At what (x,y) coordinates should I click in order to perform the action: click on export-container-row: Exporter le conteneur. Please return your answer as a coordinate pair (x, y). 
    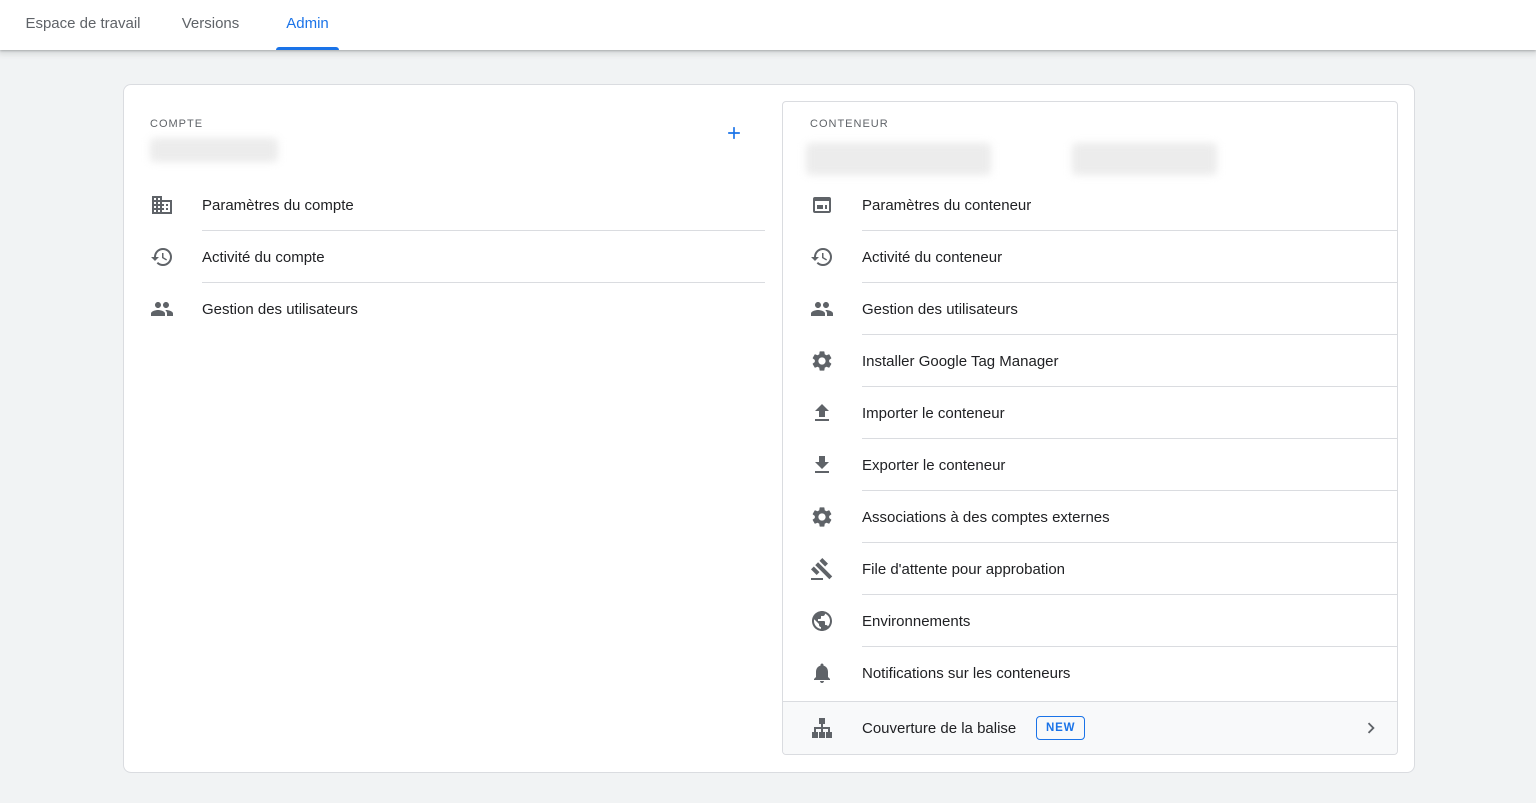
    Looking at the image, I should click on (1090, 465).